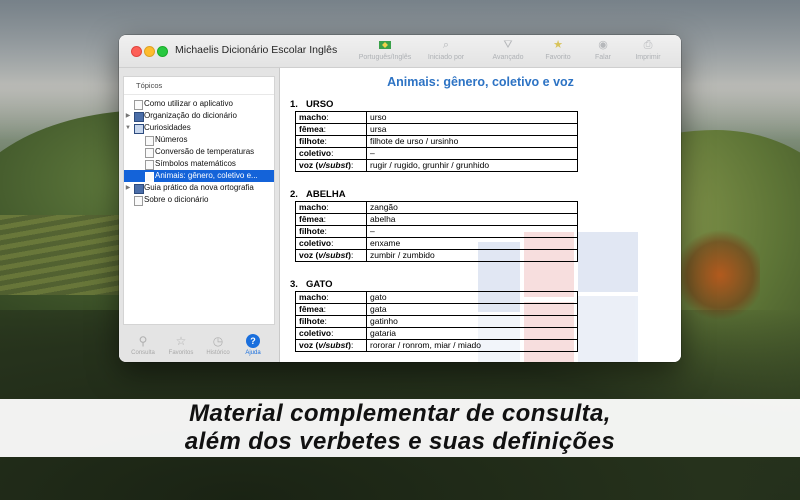 This screenshot has width=800, height=500. Describe the element at coordinates (436, 129) in the screenshot. I see `table-row: fêmea: ursa` at that location.